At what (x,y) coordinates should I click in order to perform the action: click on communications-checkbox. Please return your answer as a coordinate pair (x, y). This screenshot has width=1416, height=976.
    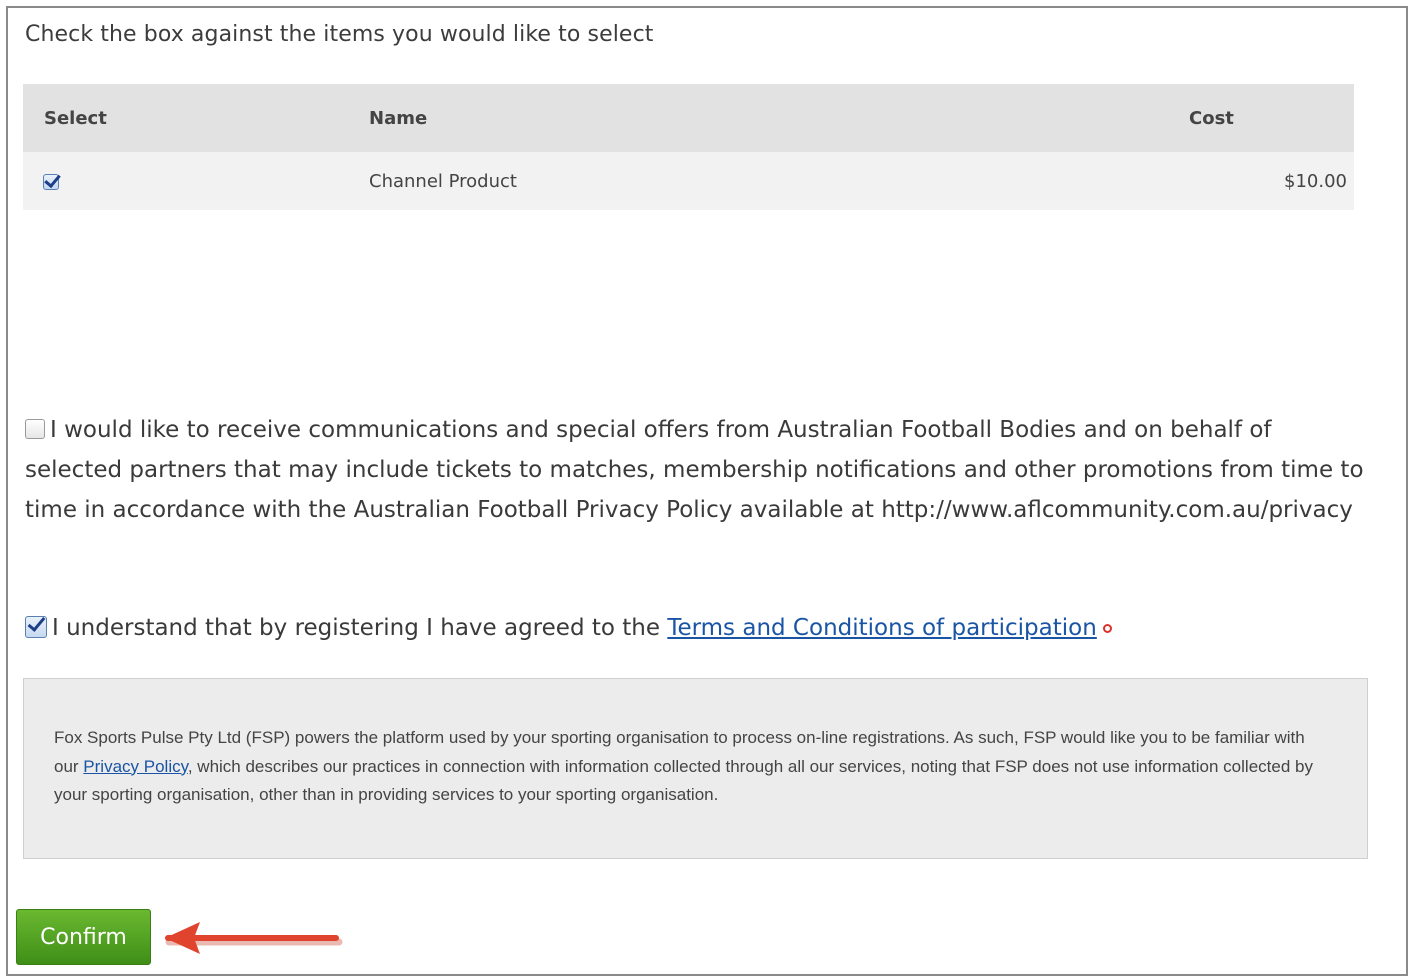
    Looking at the image, I should click on (35, 428).